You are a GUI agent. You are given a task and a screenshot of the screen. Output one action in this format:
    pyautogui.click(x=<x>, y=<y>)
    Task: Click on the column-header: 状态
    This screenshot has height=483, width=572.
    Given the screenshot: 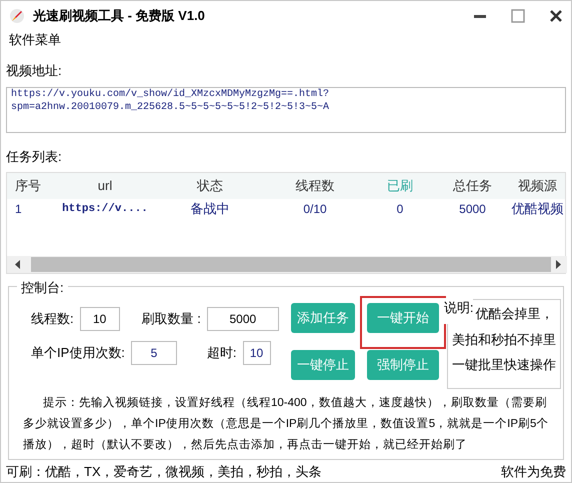 What is the action you would take?
    pyautogui.click(x=210, y=186)
    